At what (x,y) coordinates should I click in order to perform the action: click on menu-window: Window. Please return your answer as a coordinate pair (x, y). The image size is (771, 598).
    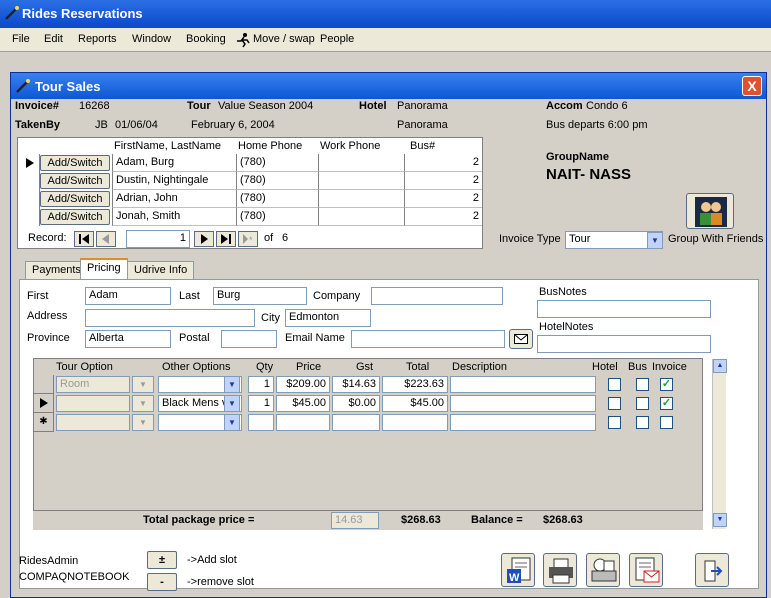
    Looking at the image, I should click on (151, 39).